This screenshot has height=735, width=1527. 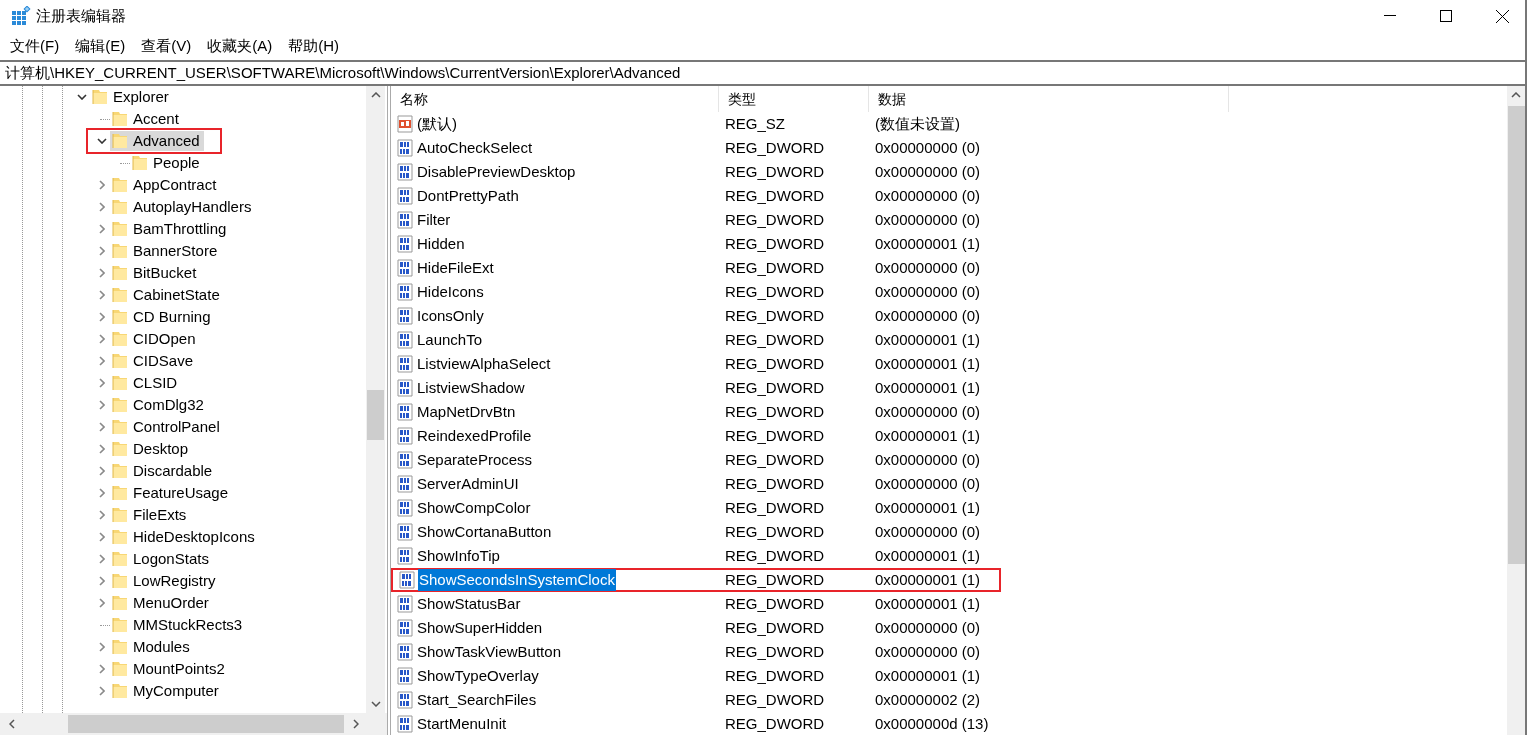 I want to click on value-name: AutoCheckSelect, so click(x=475, y=148).